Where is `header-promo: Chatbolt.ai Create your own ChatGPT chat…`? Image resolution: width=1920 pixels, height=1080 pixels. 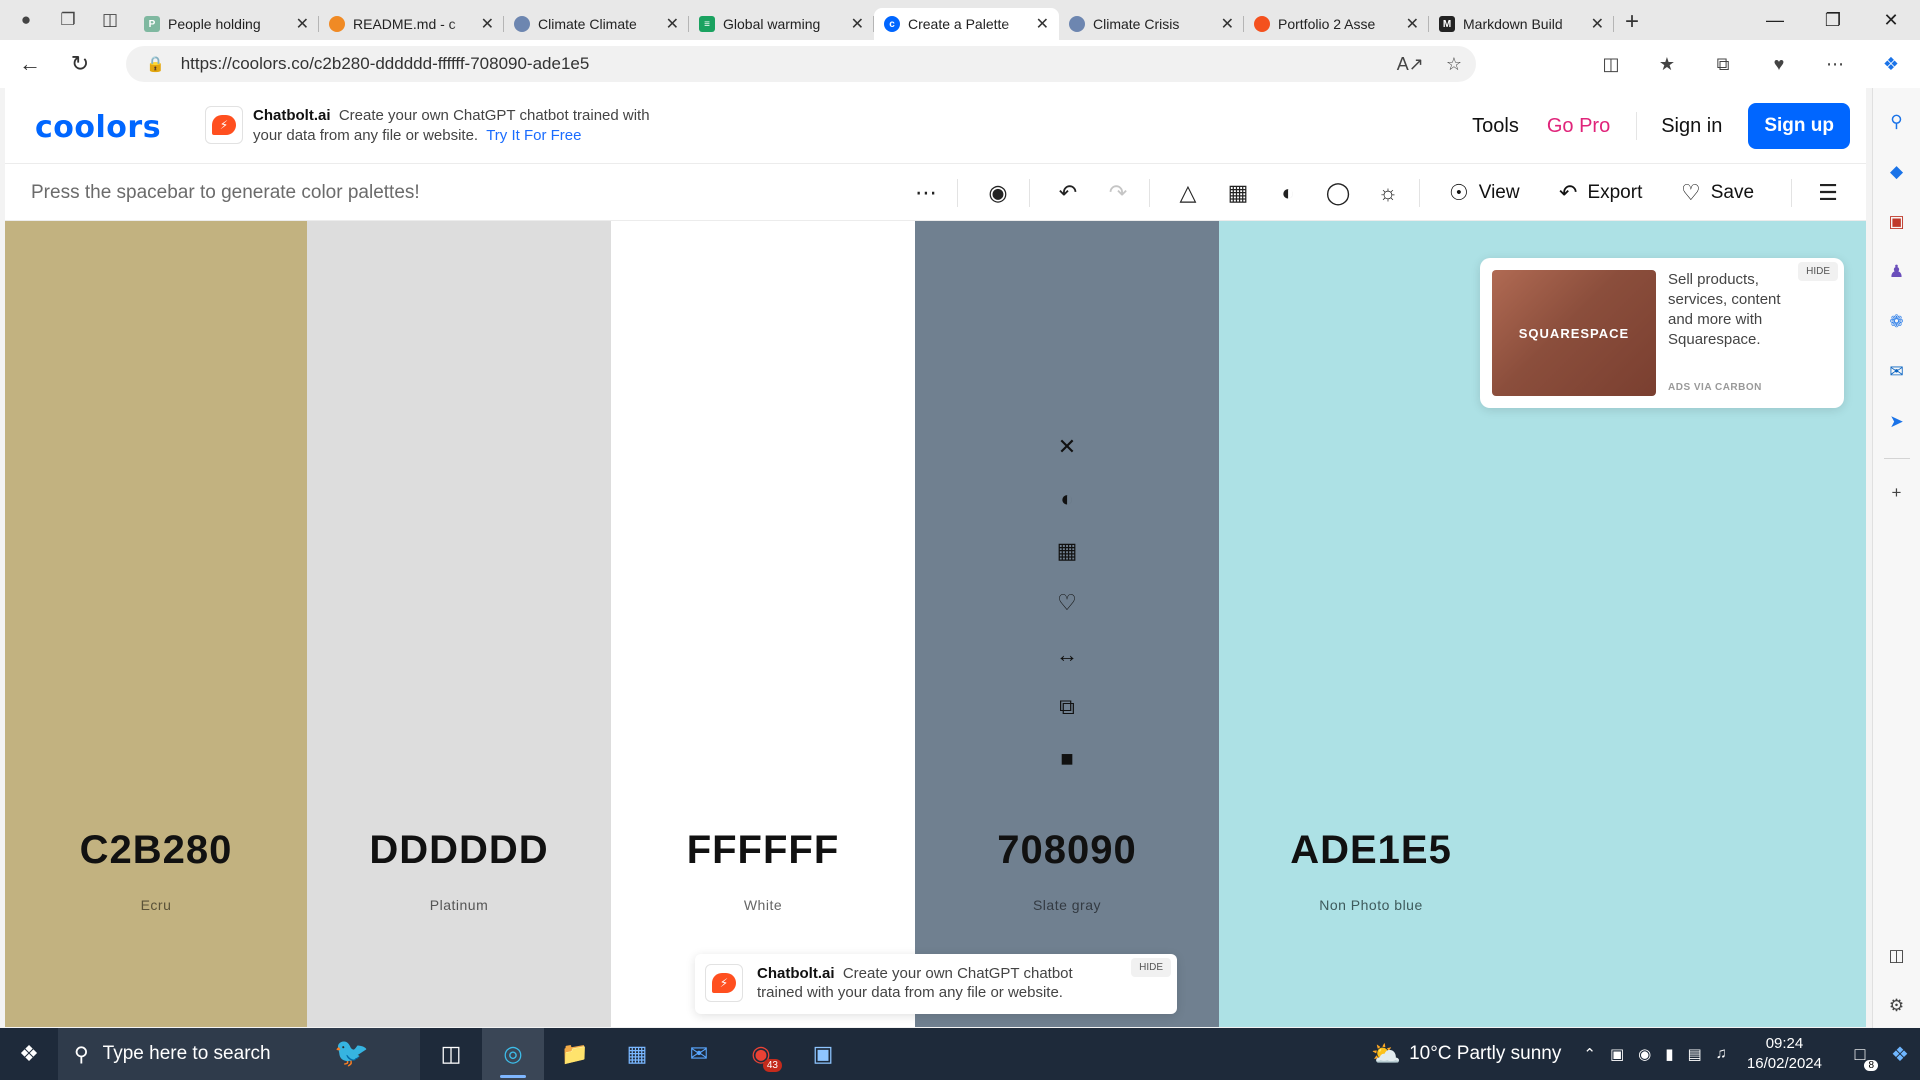
header-promo: Chatbolt.ai Create your own ChatGPT chat… is located at coordinates (463, 126).